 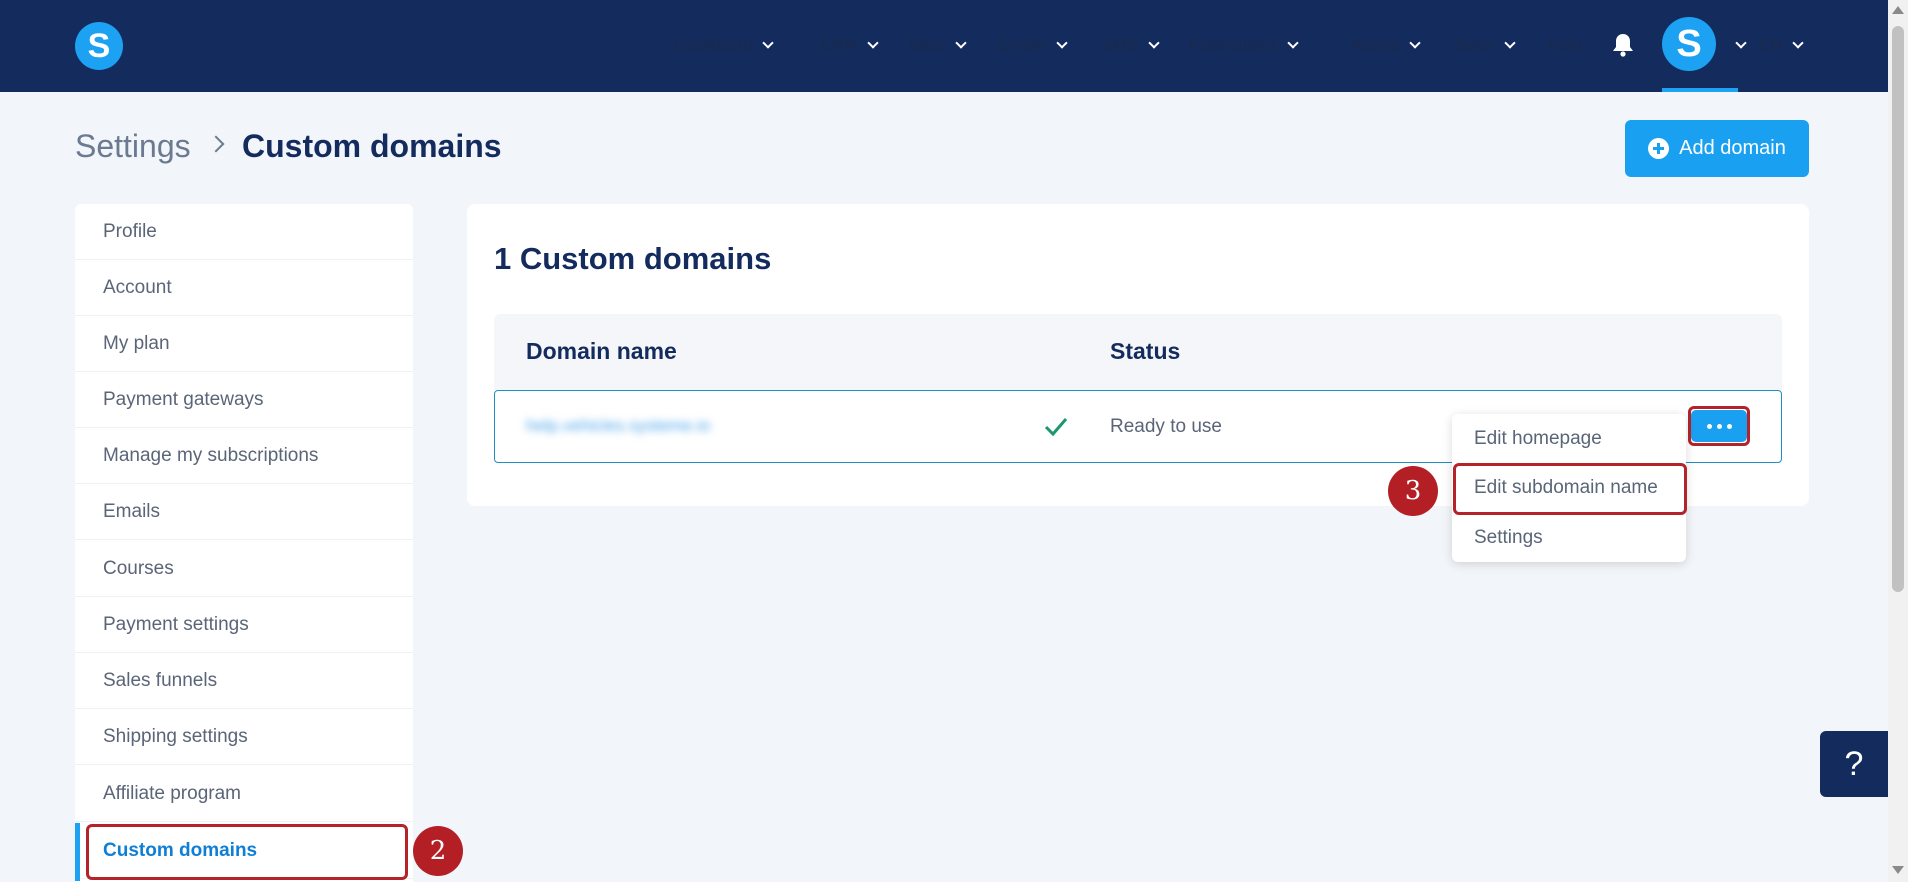 I want to click on scrollbar-thumb, so click(x=1898, y=309).